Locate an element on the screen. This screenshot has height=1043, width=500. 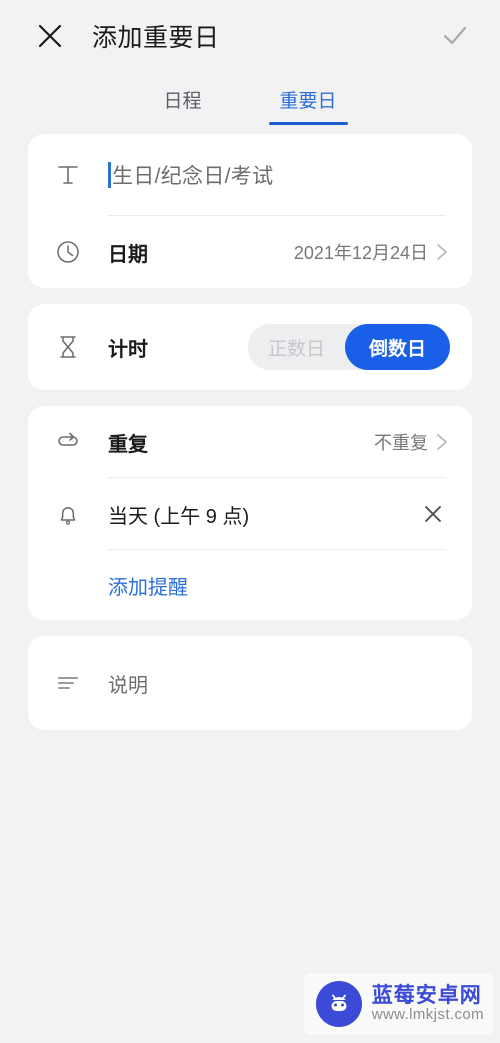
watermark-site-name: 蓝莓安卓网 is located at coordinates (426, 996).